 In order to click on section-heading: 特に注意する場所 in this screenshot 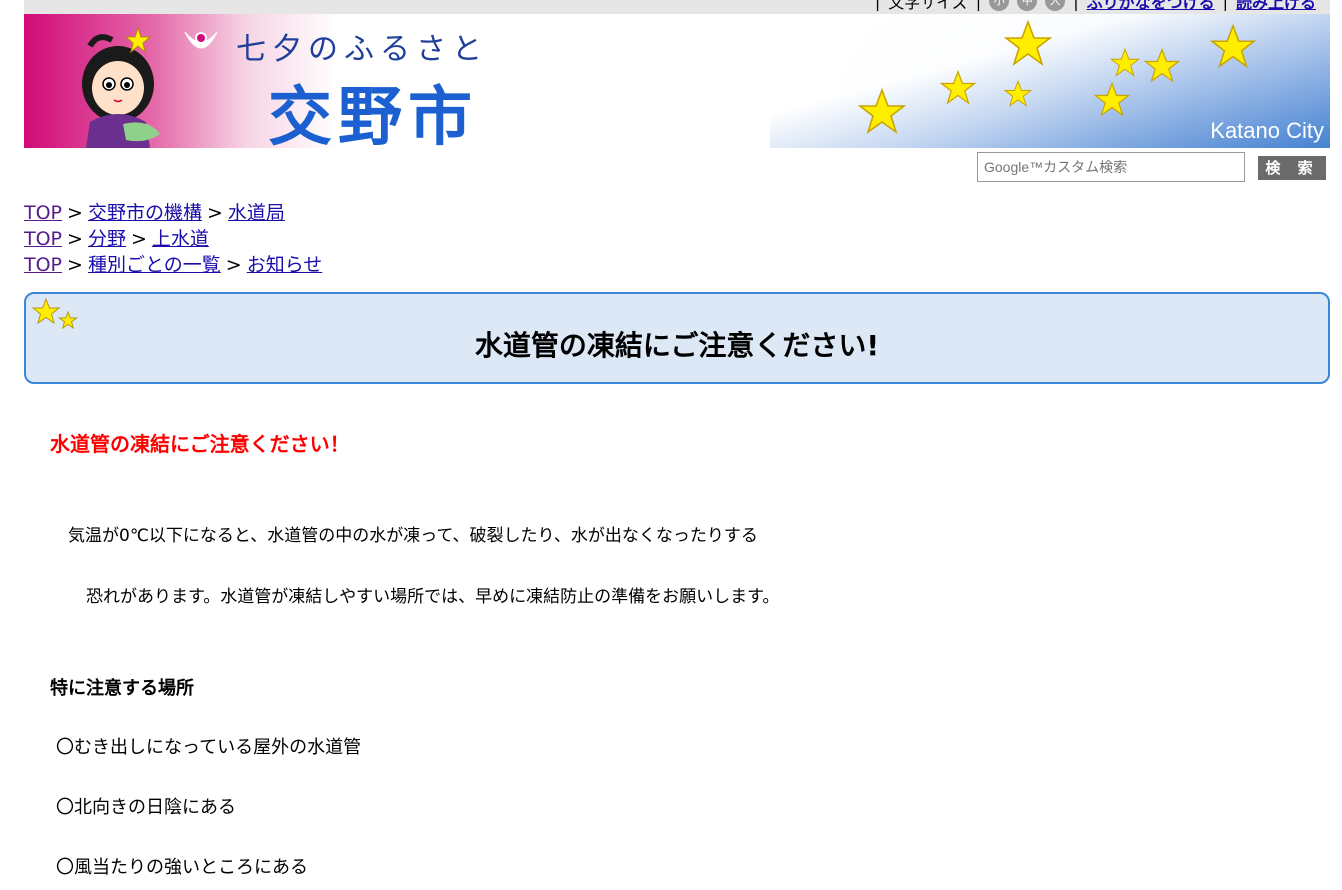, I will do `click(122, 688)`.